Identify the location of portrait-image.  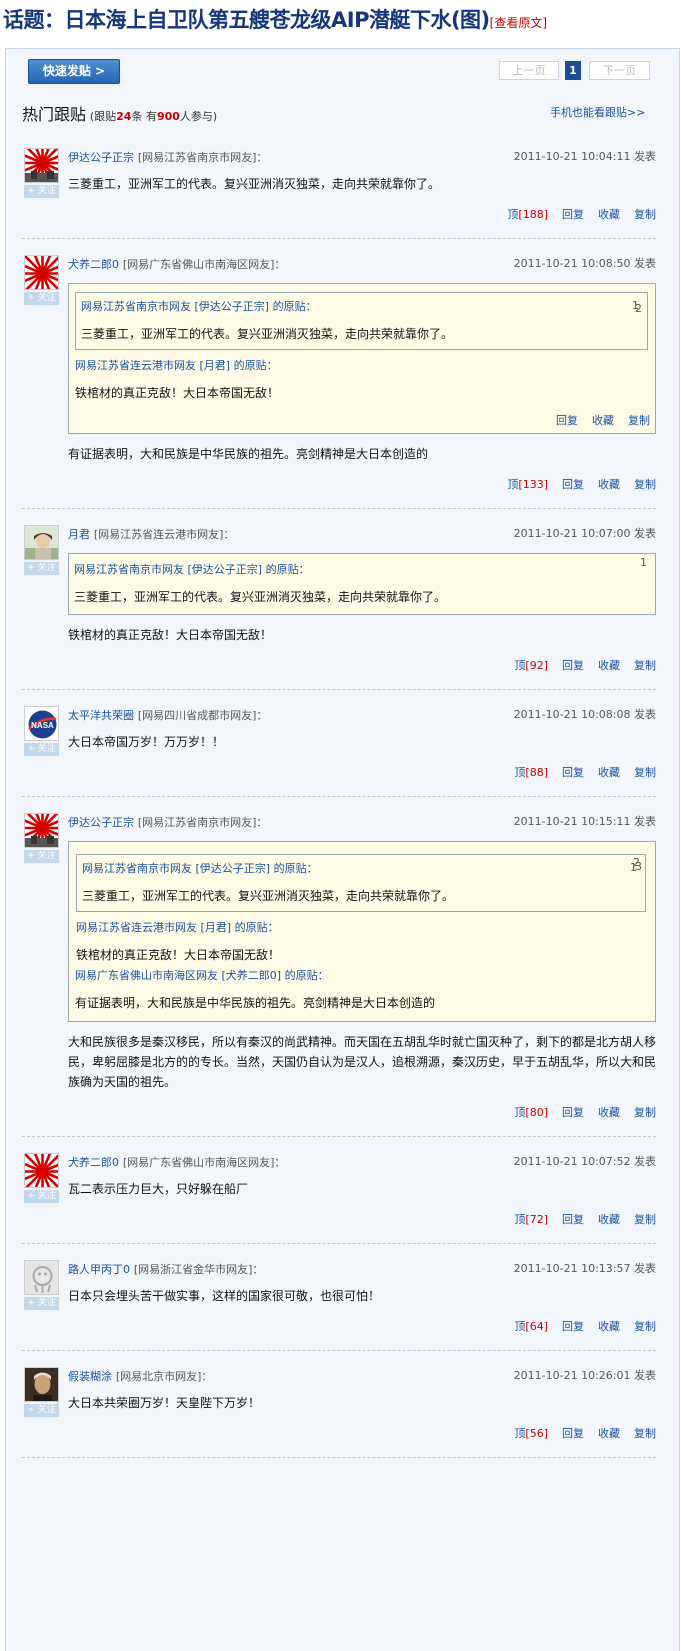
(41, 1384).